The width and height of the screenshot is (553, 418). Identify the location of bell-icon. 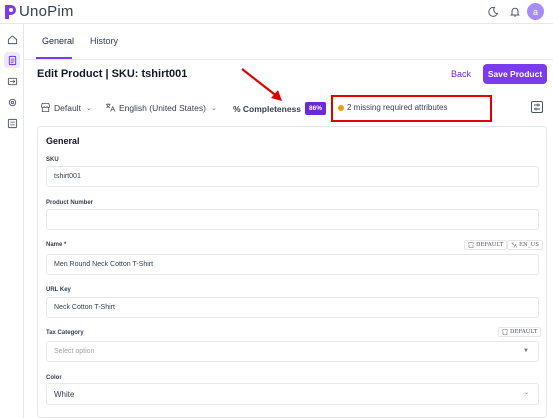
(515, 12).